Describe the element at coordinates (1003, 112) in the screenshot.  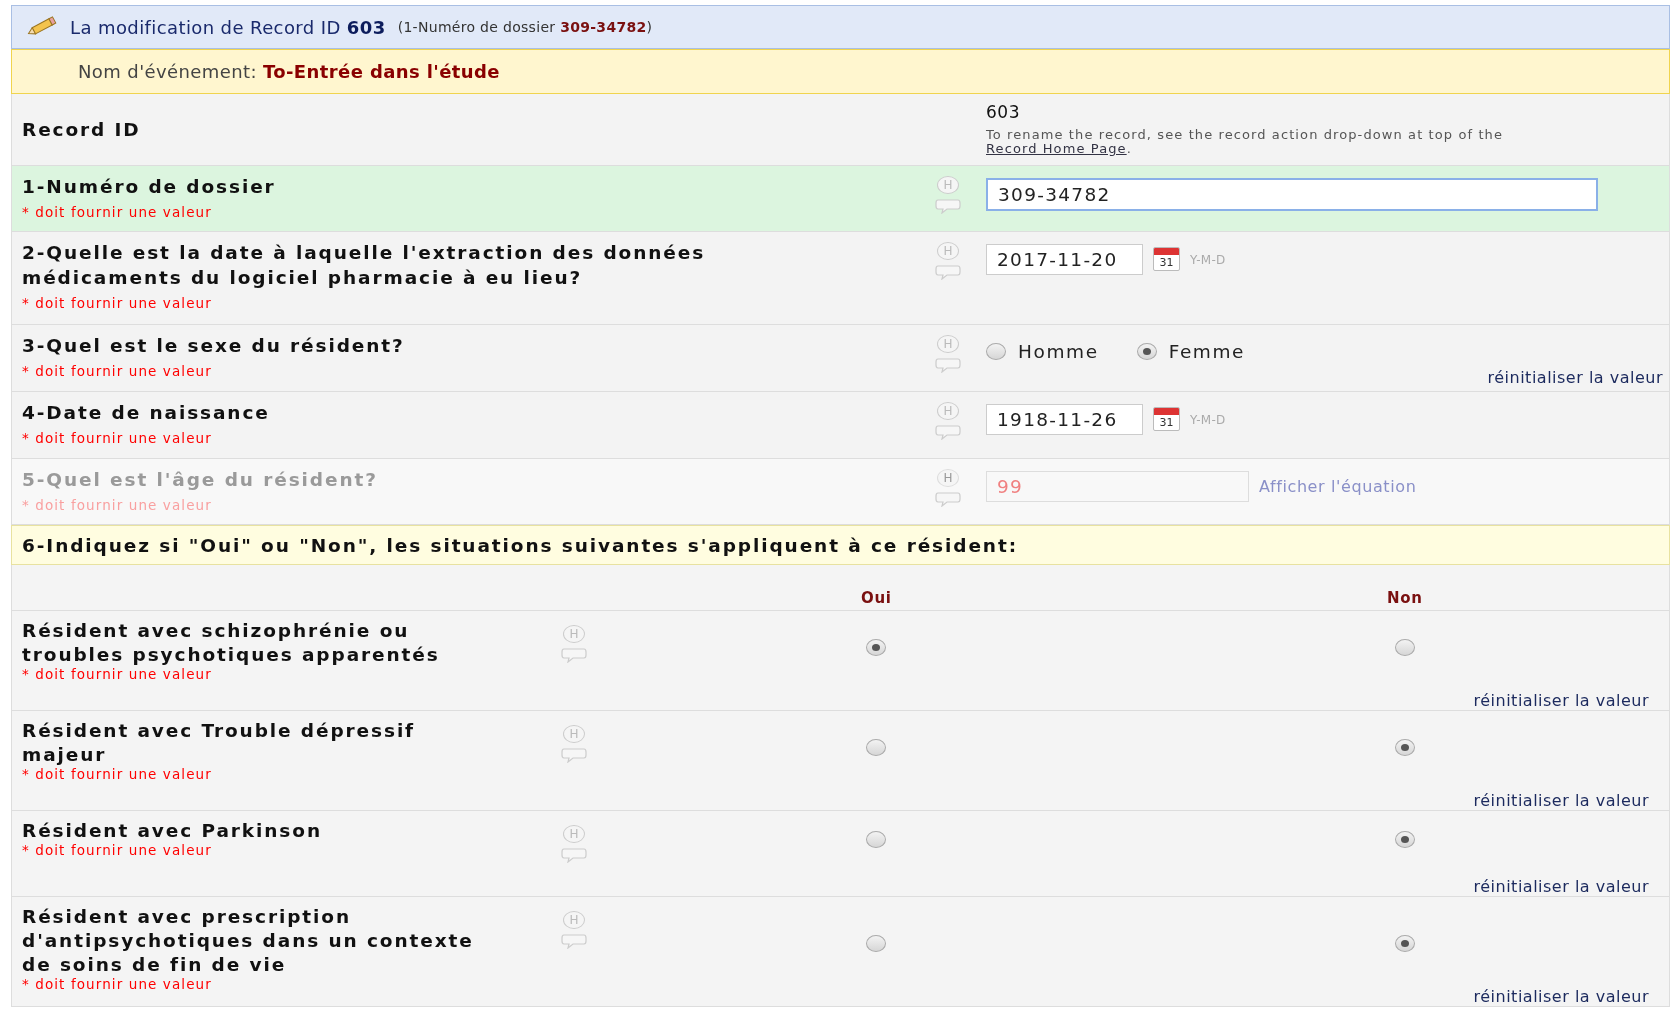
I see `record-id-value: 603` at that location.